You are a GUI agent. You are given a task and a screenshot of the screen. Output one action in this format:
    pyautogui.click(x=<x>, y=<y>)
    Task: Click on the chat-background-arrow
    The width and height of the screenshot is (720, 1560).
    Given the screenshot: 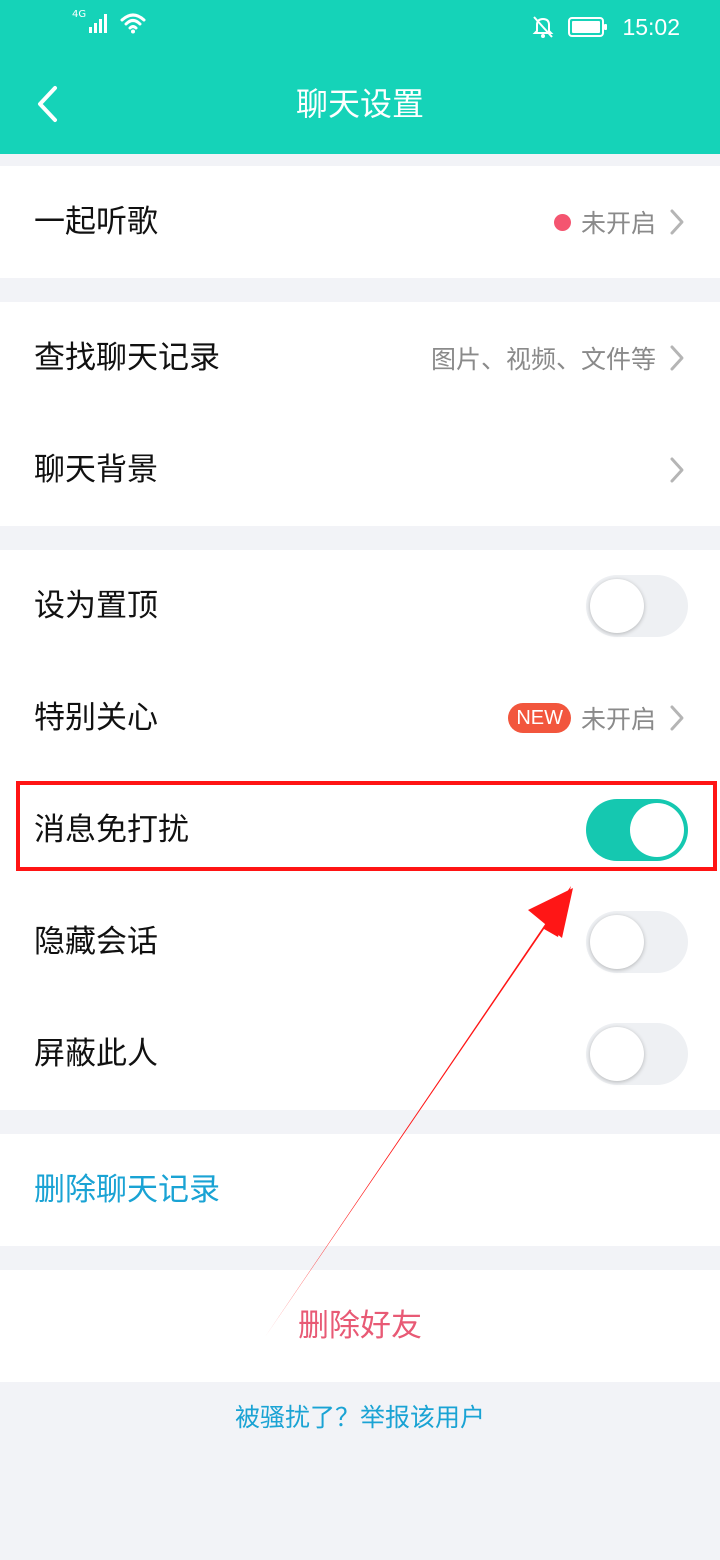 What is the action you would take?
    pyautogui.click(x=677, y=470)
    